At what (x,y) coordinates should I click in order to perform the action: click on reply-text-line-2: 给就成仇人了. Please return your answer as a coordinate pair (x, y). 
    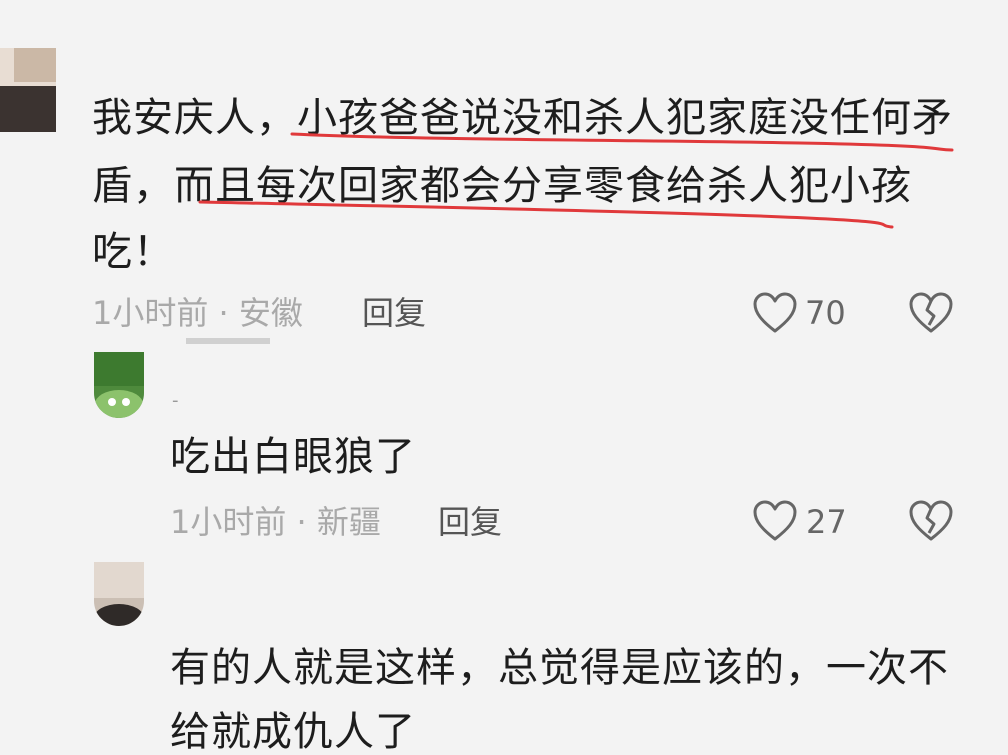
    Looking at the image, I should click on (293, 732).